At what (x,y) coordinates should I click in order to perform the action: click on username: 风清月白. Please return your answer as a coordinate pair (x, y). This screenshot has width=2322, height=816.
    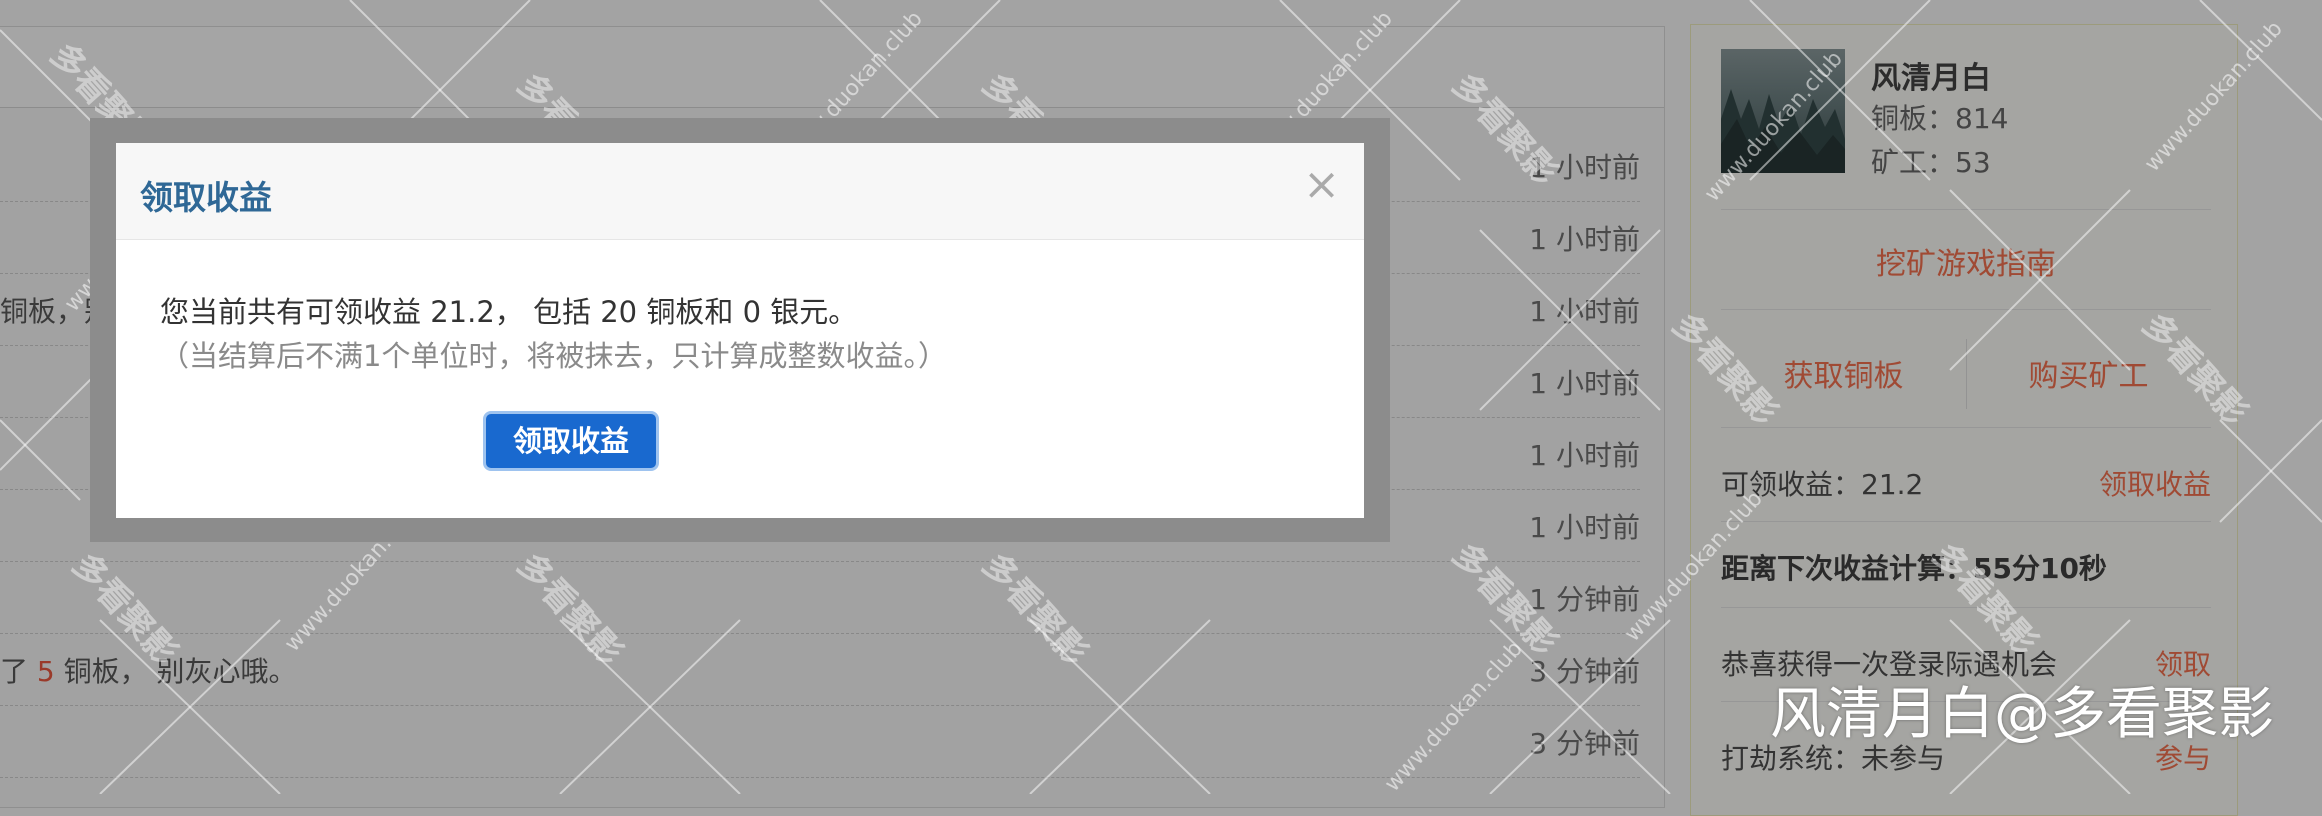
    Looking at the image, I should click on (1931, 78).